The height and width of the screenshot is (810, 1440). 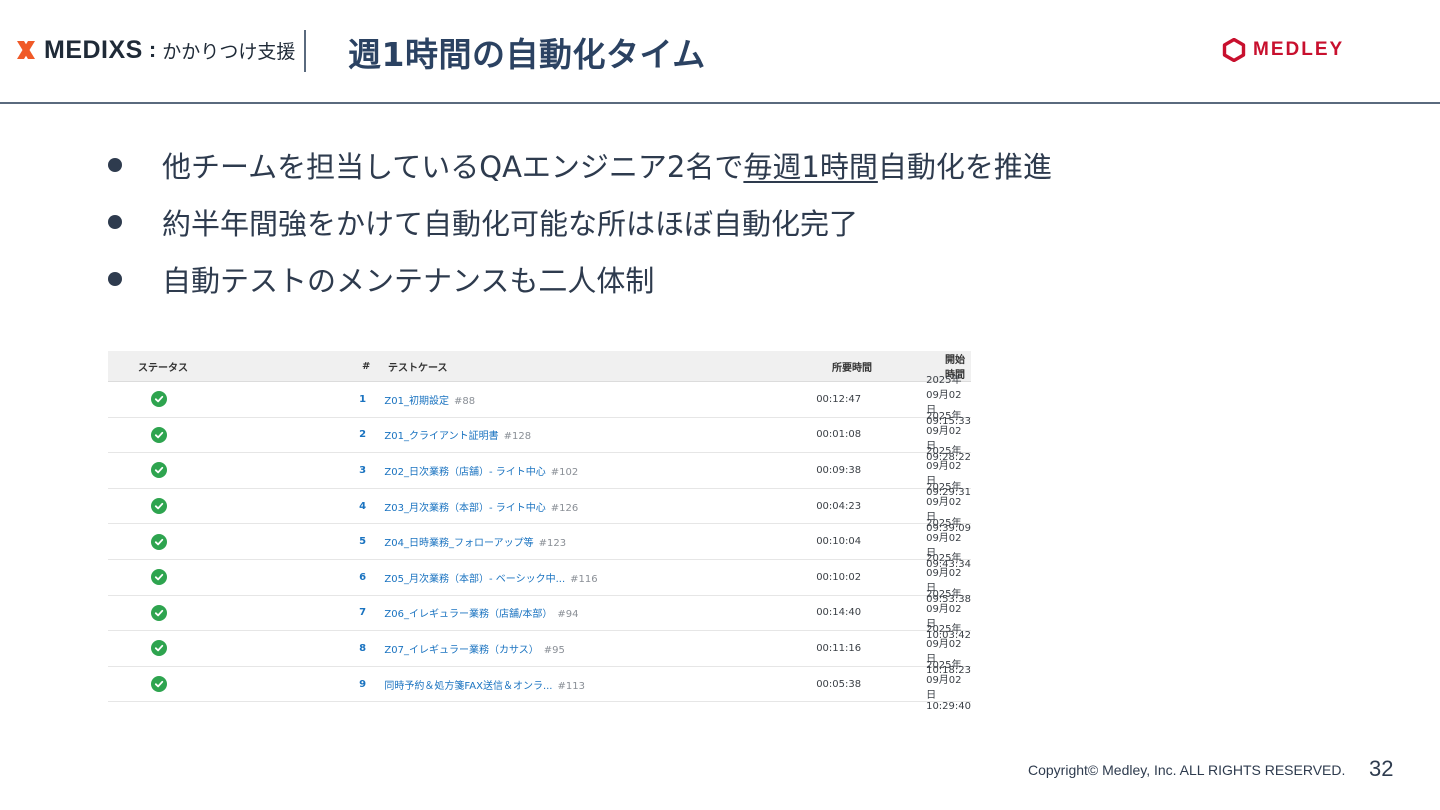 What do you see at coordinates (584, 579) in the screenshot?
I see `test-case-id: #116` at bounding box center [584, 579].